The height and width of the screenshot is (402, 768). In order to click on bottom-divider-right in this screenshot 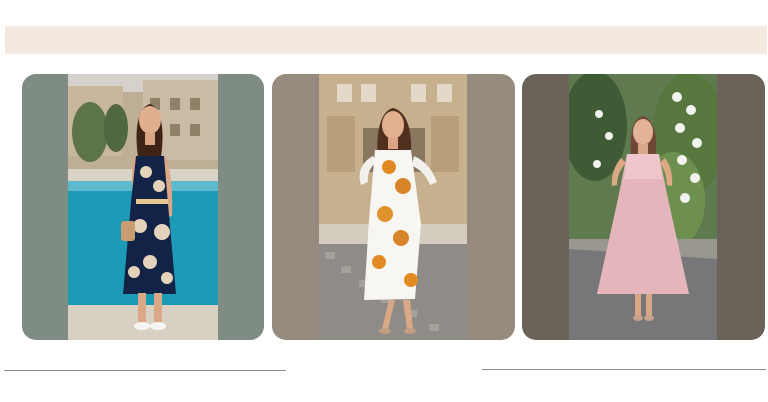, I will do `click(624, 369)`.